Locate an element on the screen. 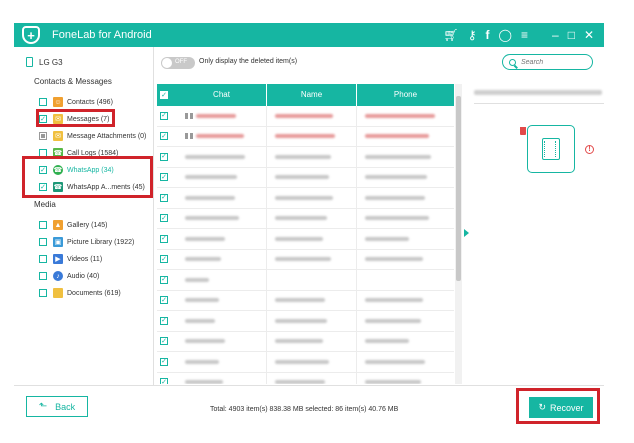 The width and height of the screenshot is (634, 443). attachment-preview-bubble is located at coordinates (551, 149).